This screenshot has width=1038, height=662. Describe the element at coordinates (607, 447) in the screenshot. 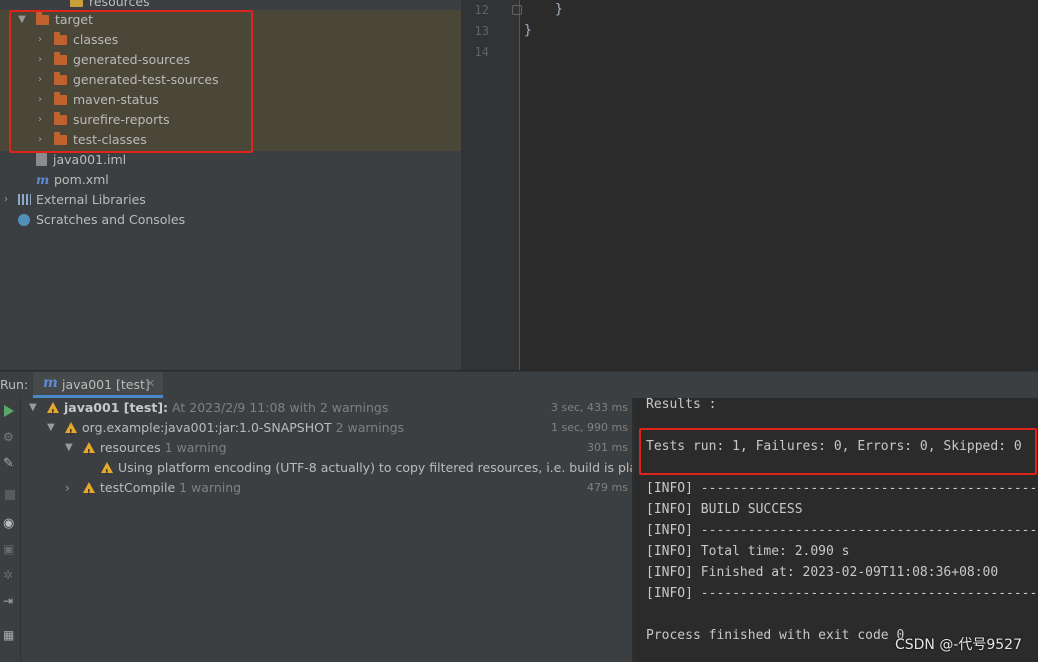

I see `duration: 301 ms` at that location.